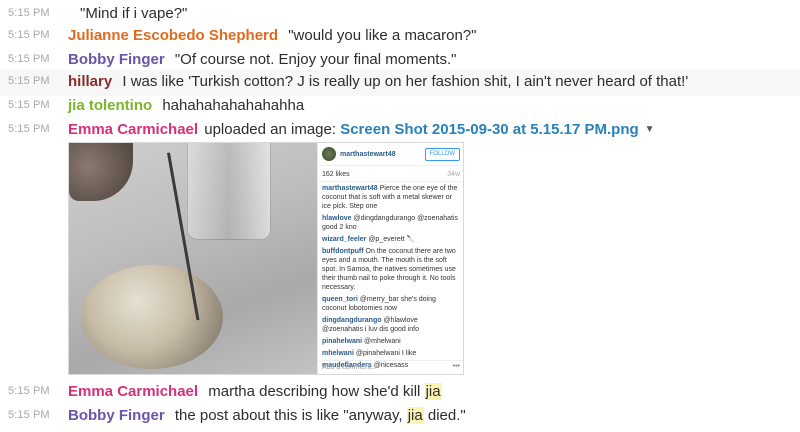  I want to click on message-body: "Mind if i vape?", so click(133, 14).